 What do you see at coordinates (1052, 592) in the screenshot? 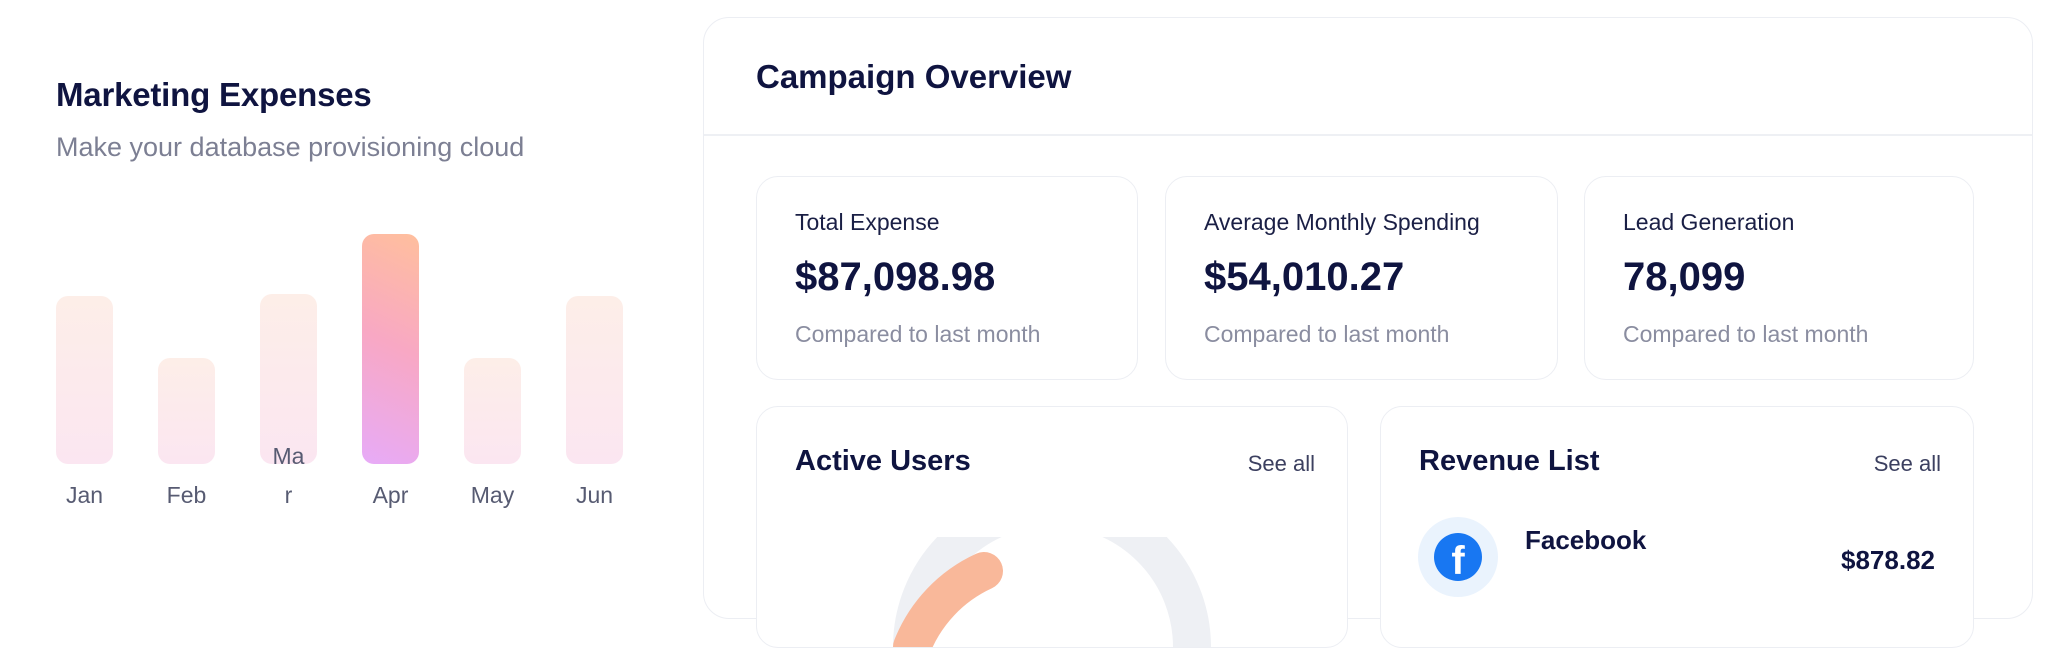
I see `active-users-donut-chart` at bounding box center [1052, 592].